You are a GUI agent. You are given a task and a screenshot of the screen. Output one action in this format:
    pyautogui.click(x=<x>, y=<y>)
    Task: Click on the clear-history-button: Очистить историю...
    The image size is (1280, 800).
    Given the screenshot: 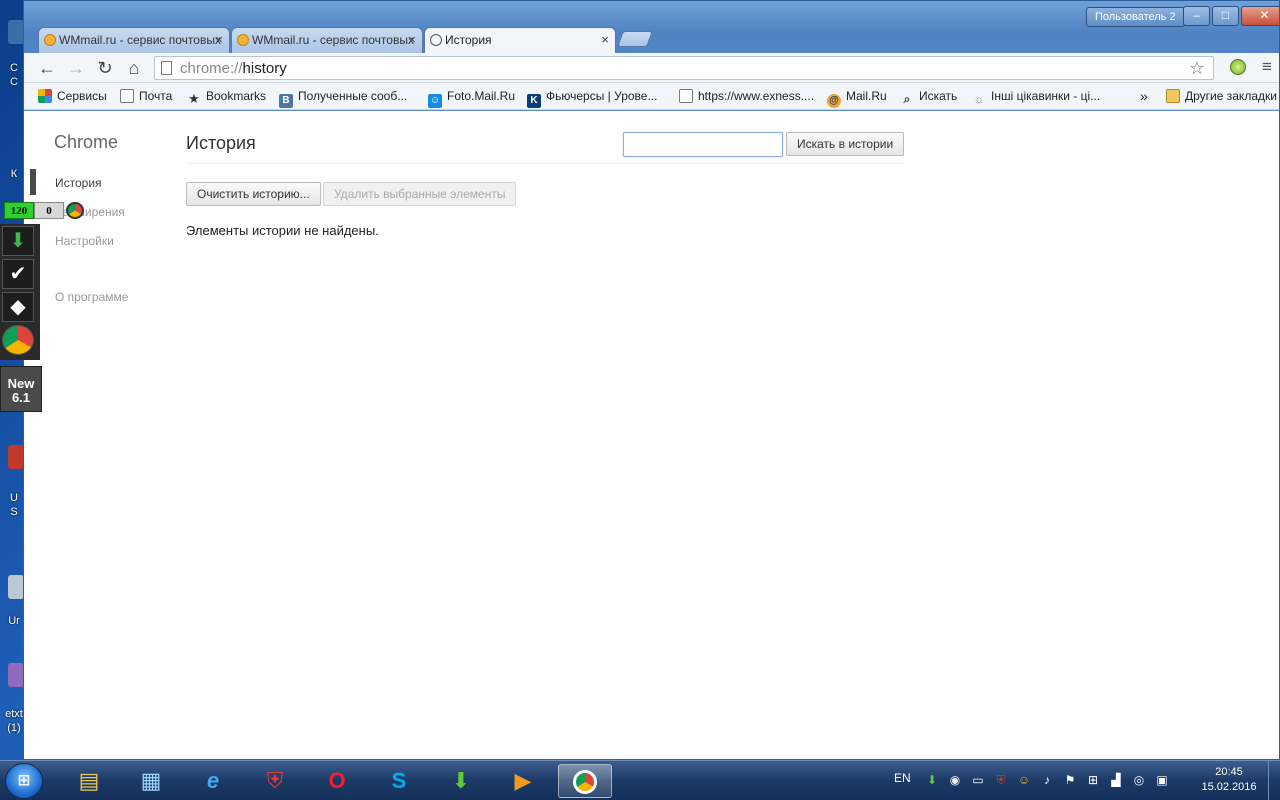 What is the action you would take?
    pyautogui.click(x=253, y=194)
    